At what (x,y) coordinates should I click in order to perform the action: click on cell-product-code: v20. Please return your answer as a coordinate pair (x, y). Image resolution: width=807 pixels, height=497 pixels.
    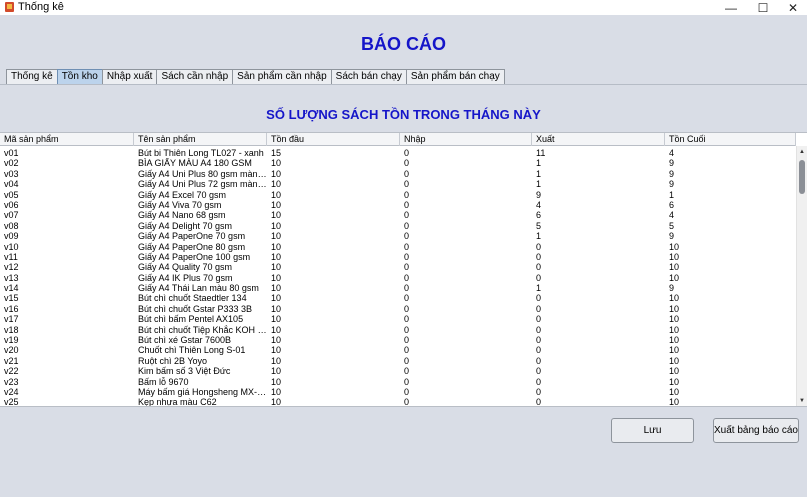
    Looking at the image, I should click on (11, 350).